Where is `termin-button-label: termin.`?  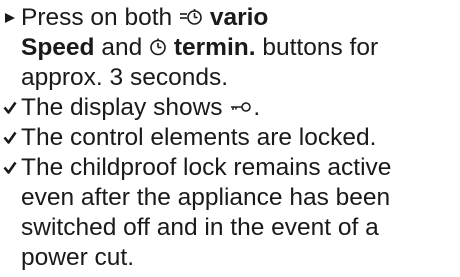 termin-button-label: termin. is located at coordinates (214, 47).